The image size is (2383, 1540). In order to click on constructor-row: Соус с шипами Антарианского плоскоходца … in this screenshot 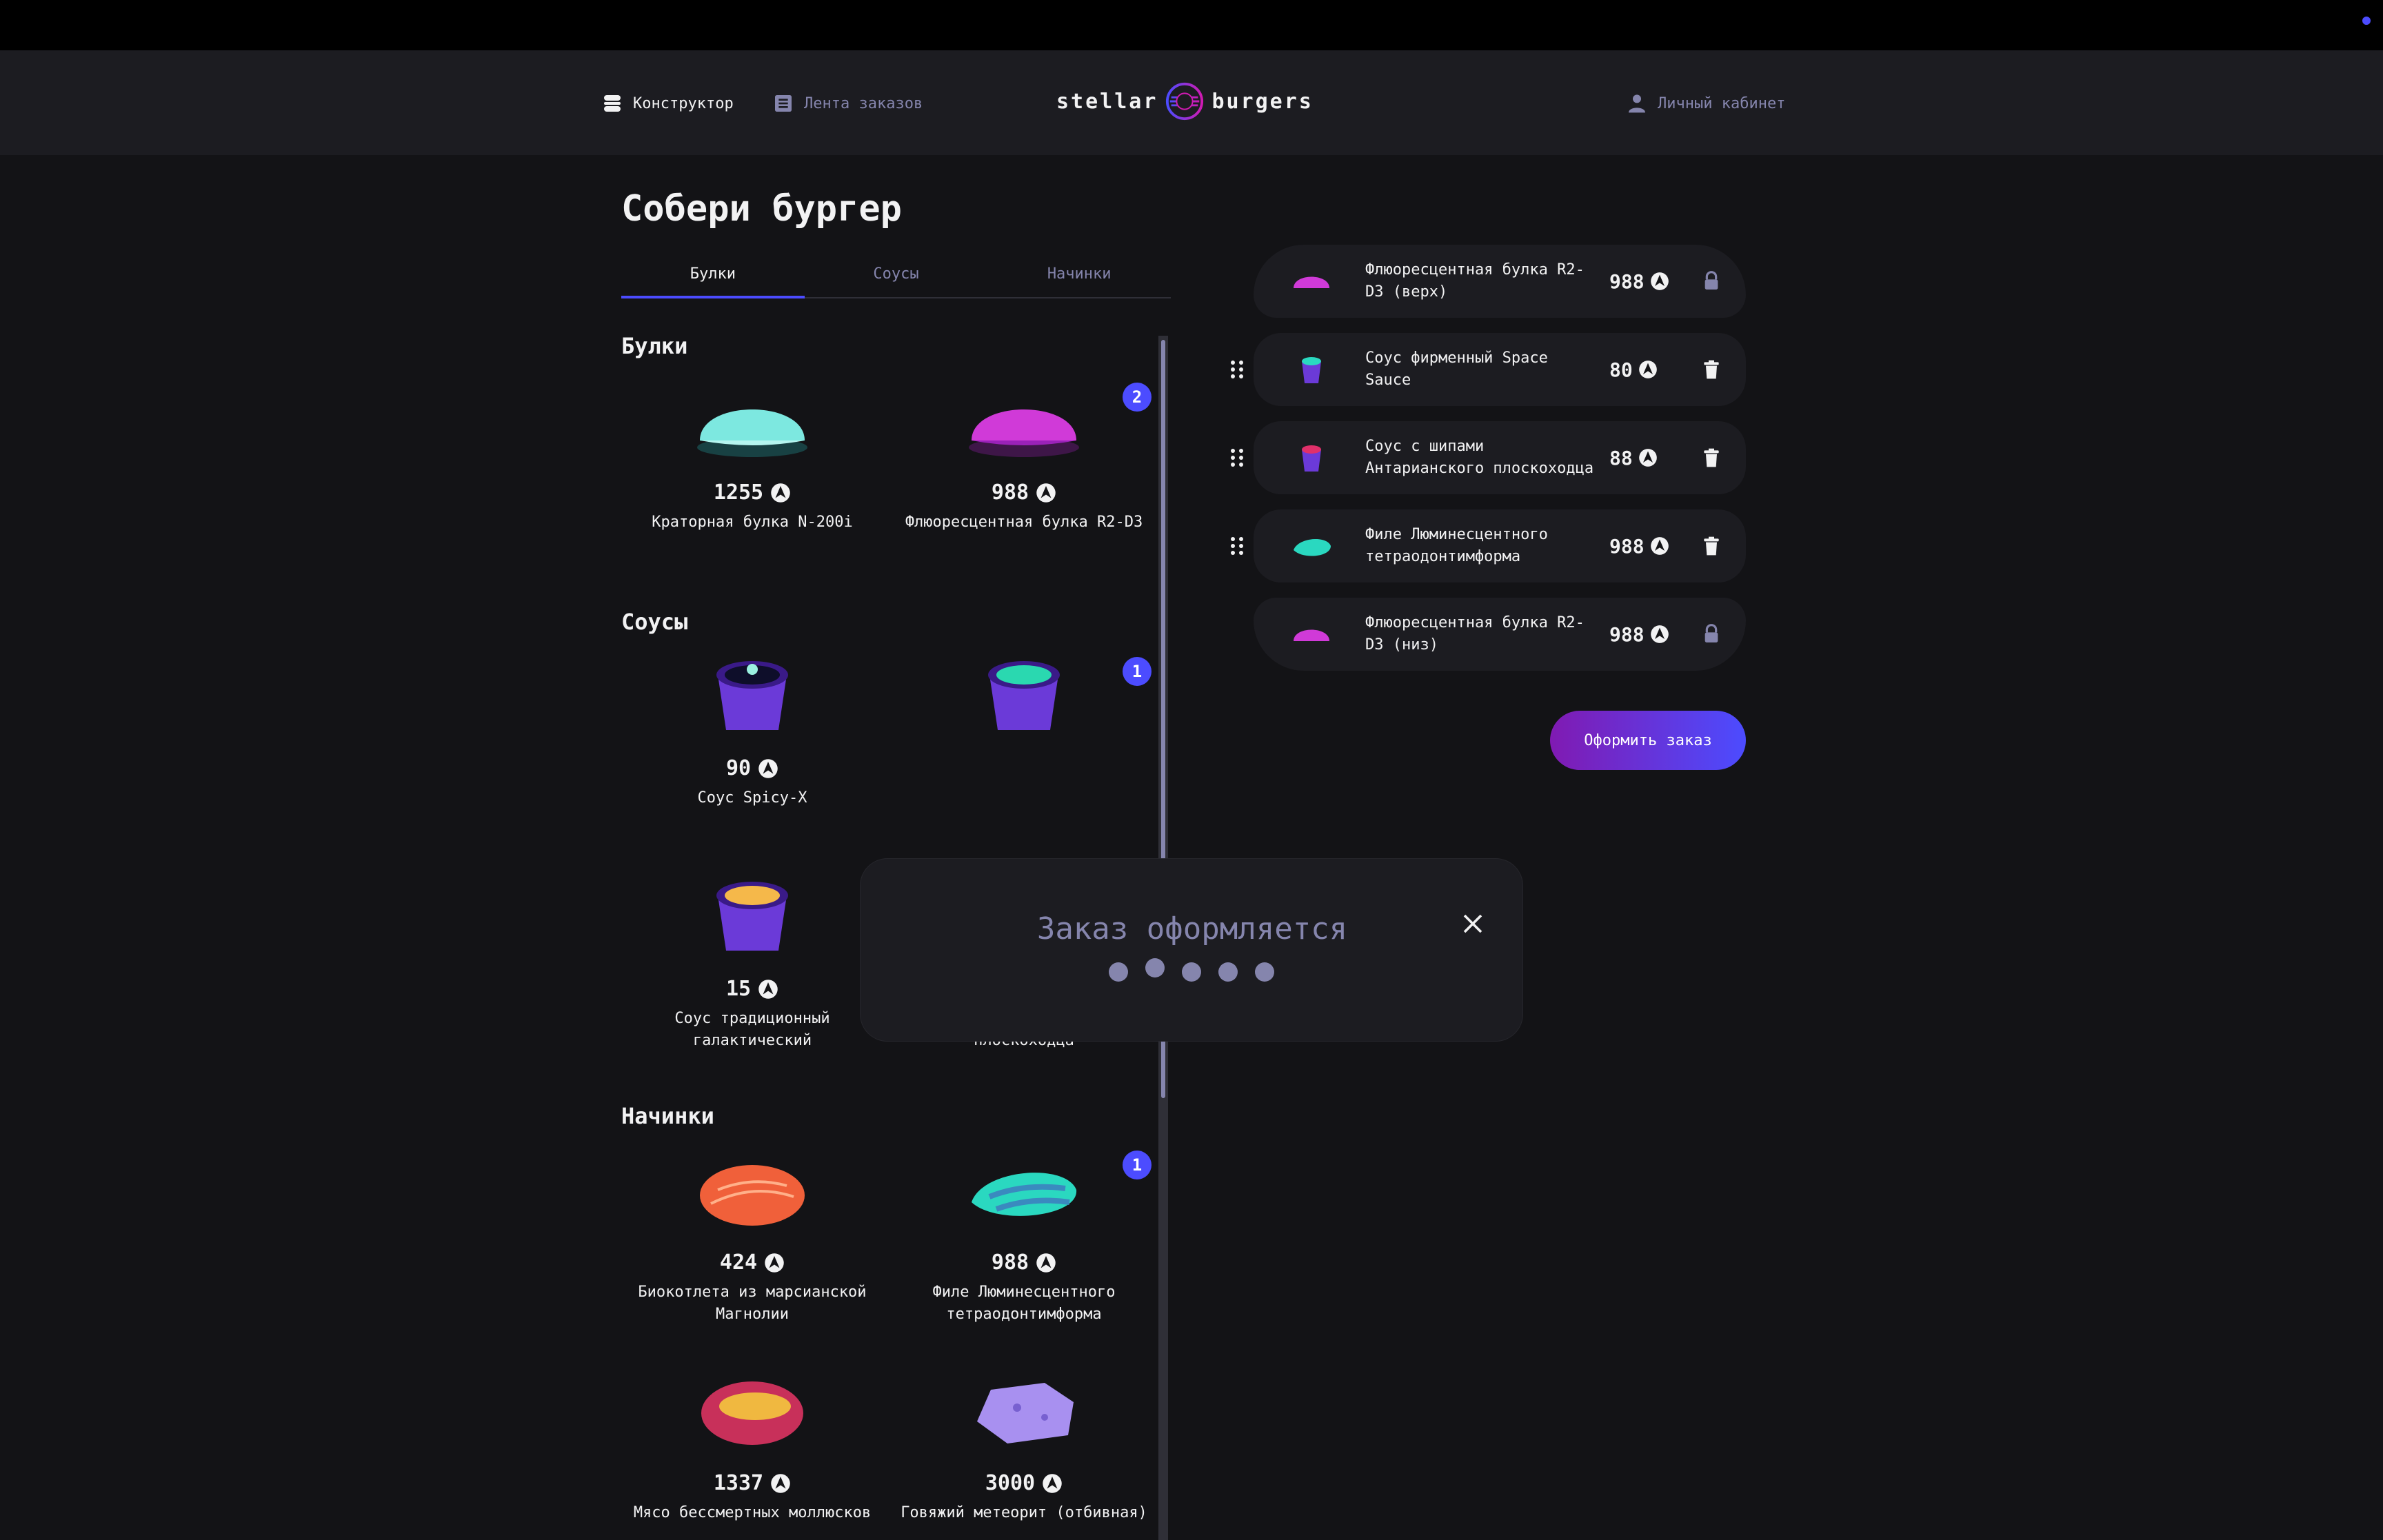, I will do `click(1489, 458)`.